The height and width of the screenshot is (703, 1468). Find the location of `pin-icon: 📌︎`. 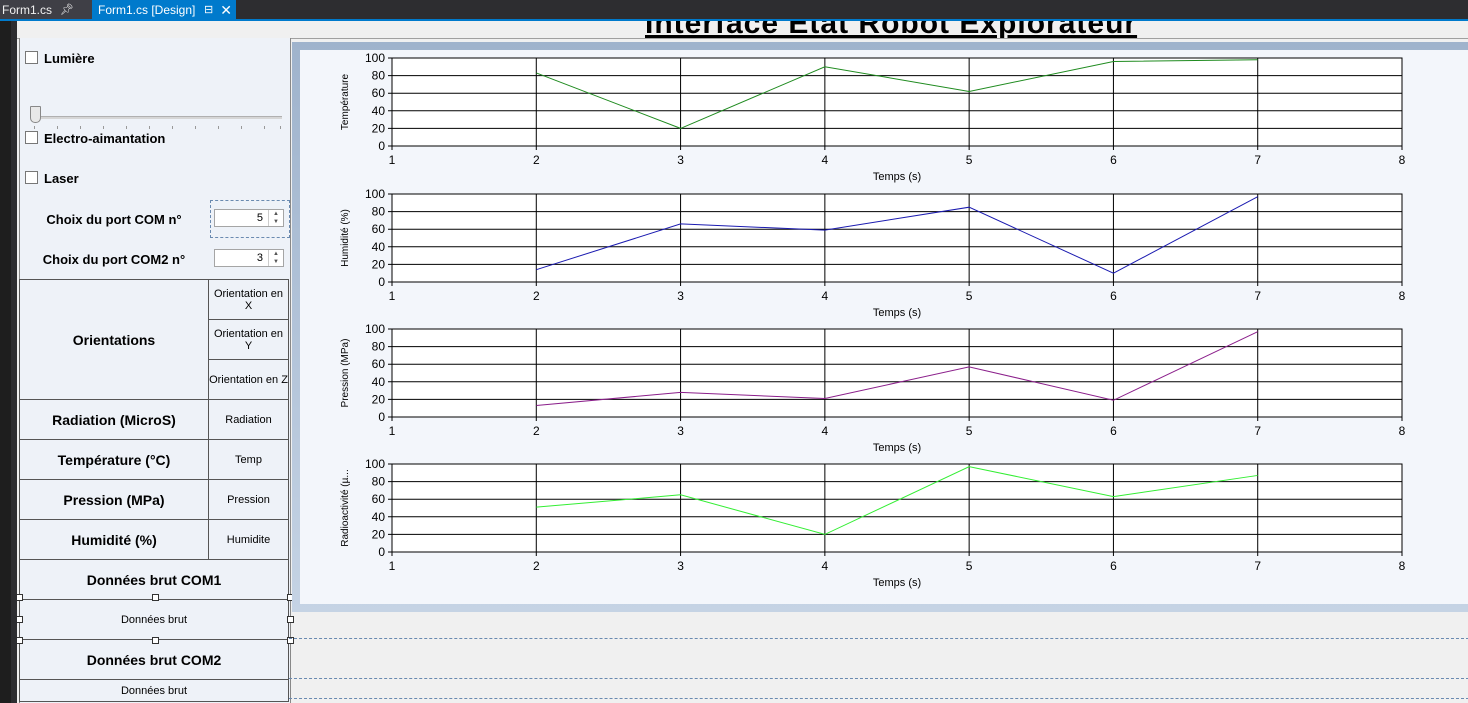

pin-icon: 📌︎ is located at coordinates (67, 10).